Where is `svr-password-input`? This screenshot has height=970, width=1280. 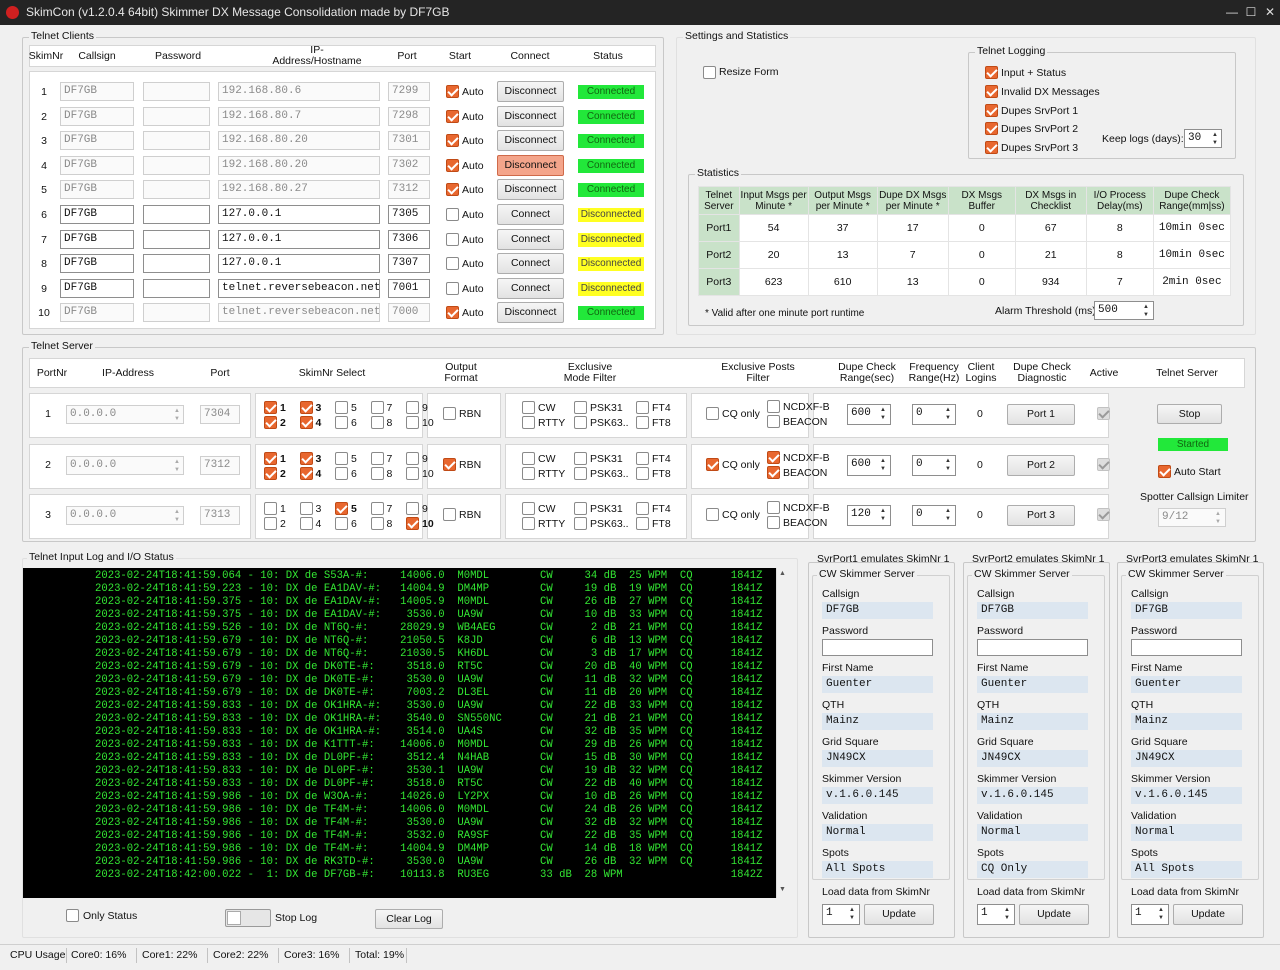
svr-password-input is located at coordinates (877, 647).